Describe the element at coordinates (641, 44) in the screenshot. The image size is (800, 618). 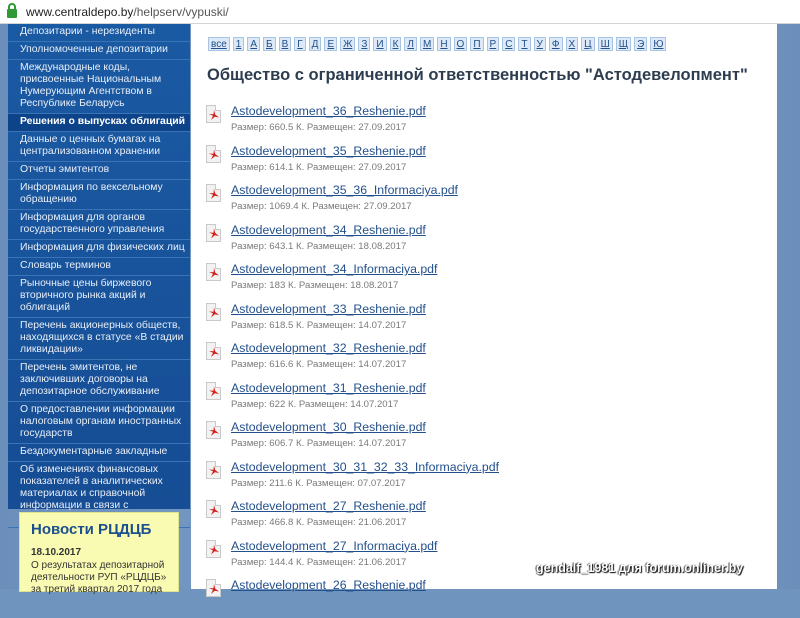
I see `alphabet-letter: Э` at that location.